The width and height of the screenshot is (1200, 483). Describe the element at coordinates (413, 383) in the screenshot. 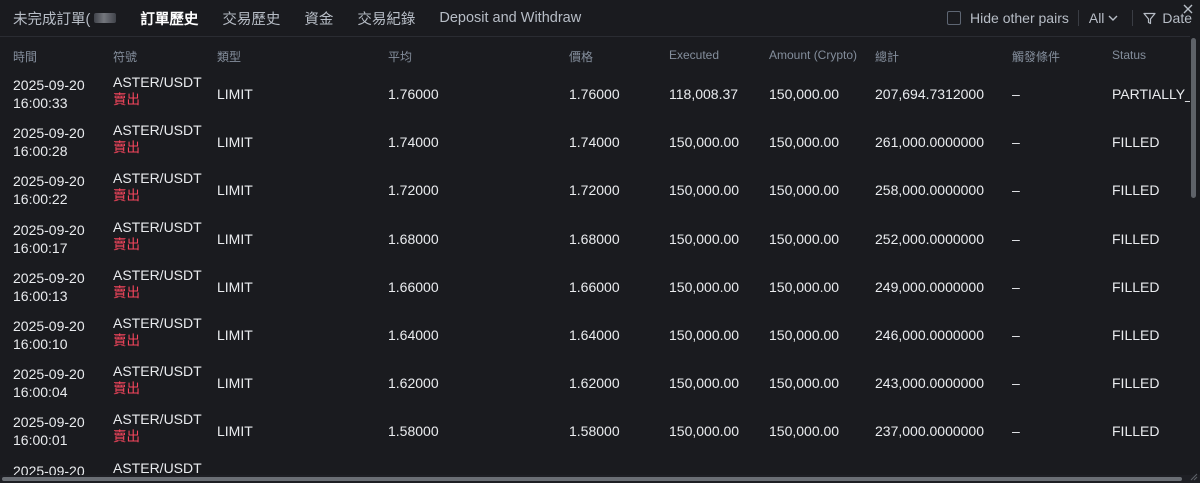

I see `avg-cell: 1.62000` at that location.